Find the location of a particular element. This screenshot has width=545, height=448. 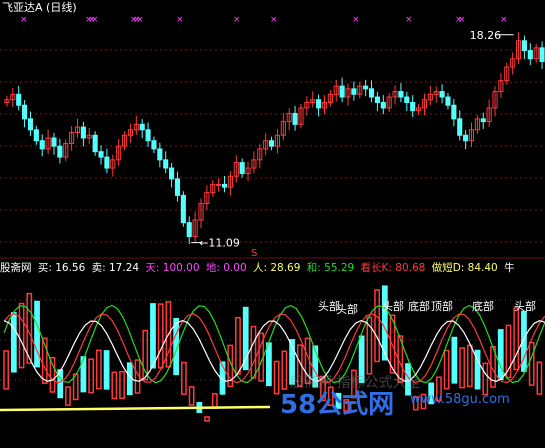

zuoduan-value: 做短D: 84.40 is located at coordinates (464, 268).